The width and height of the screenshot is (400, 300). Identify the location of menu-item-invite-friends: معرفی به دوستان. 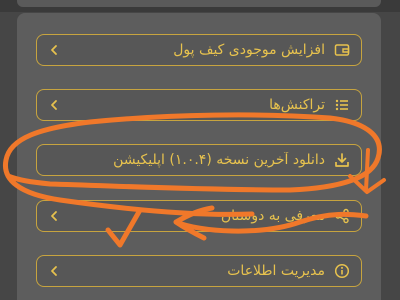
(199, 216).